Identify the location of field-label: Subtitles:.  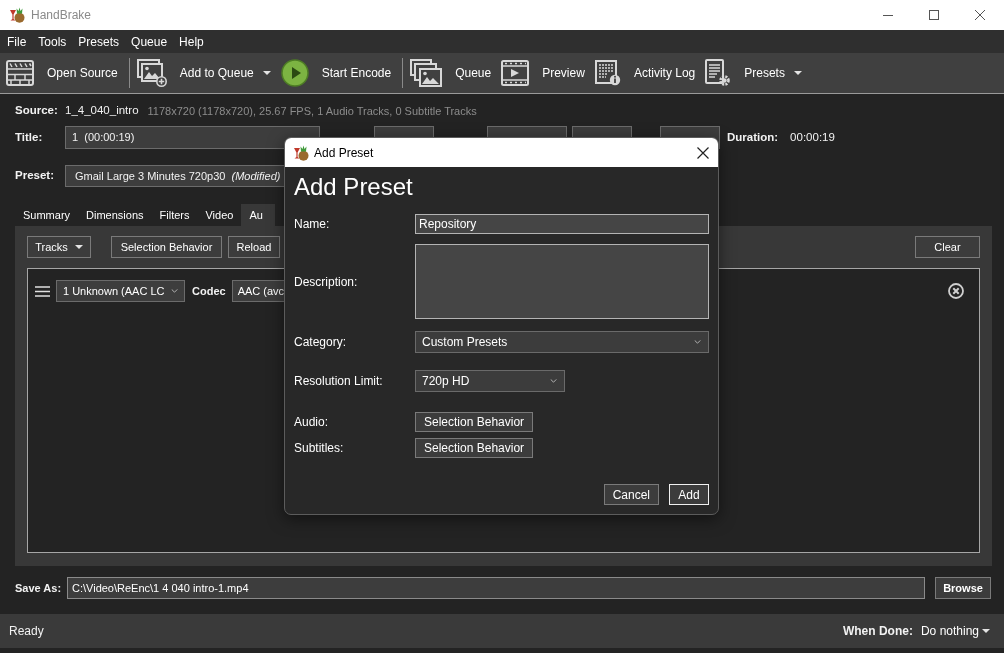
(319, 448).